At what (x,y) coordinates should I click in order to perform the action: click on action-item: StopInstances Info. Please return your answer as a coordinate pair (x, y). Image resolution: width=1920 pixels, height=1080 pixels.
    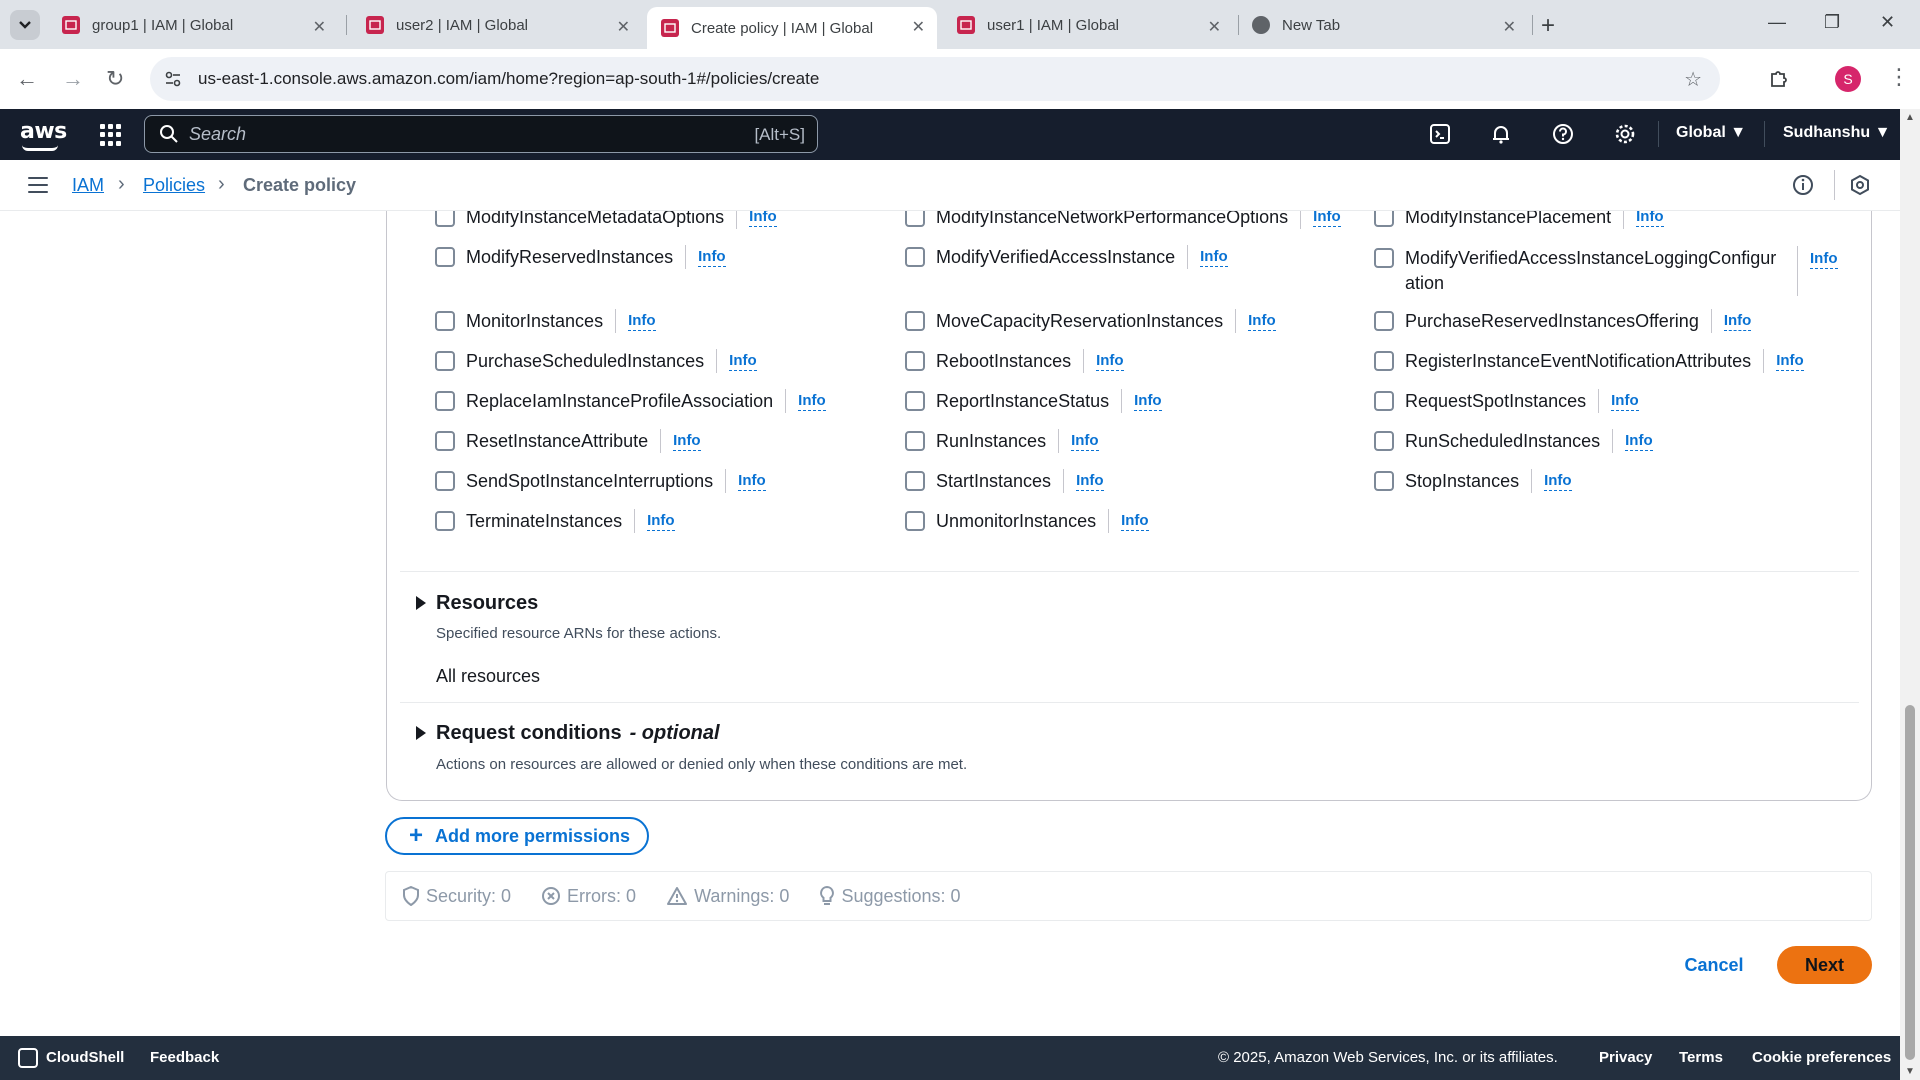
    Looking at the image, I should click on (1473, 481).